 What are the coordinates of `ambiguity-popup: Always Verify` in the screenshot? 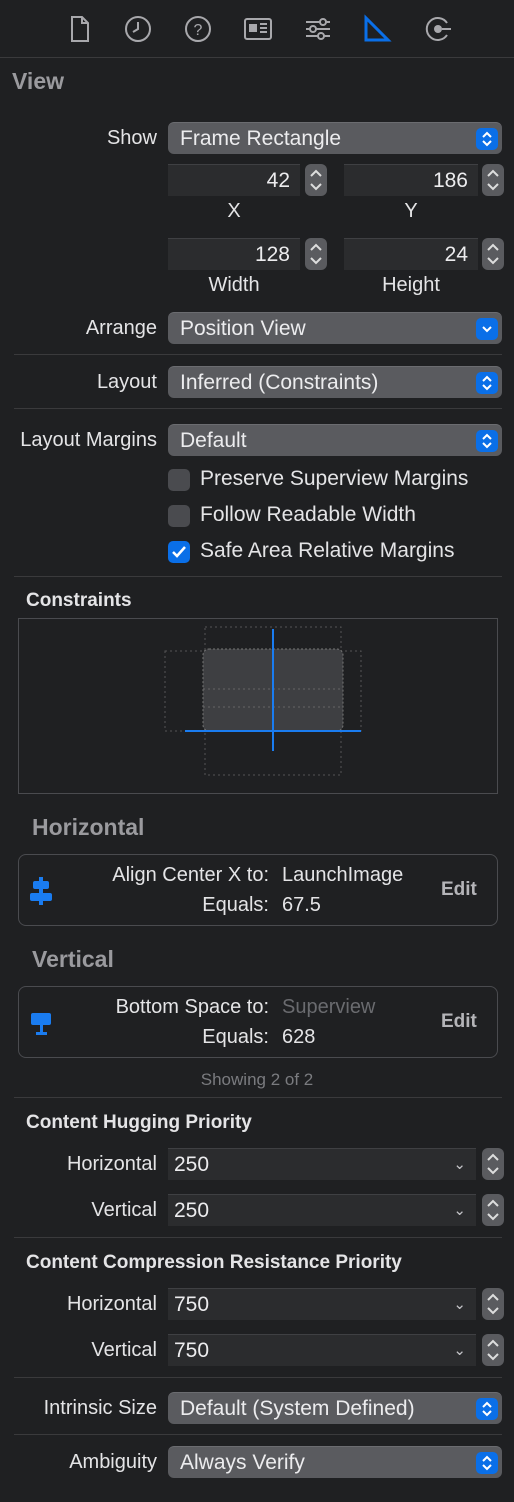 It's located at (335, 1462).